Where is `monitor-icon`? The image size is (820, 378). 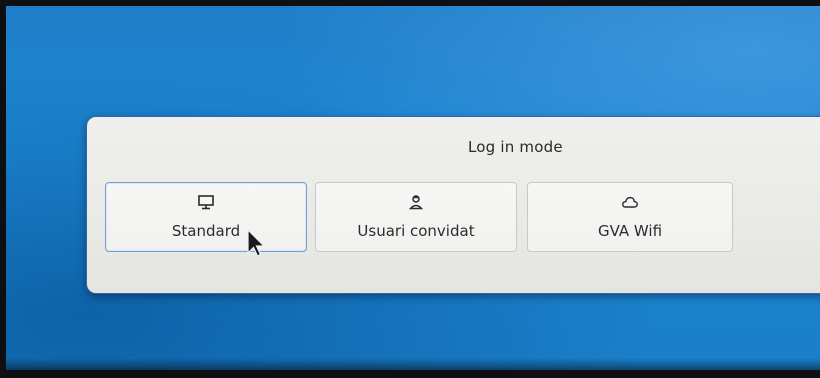 monitor-icon is located at coordinates (206, 202).